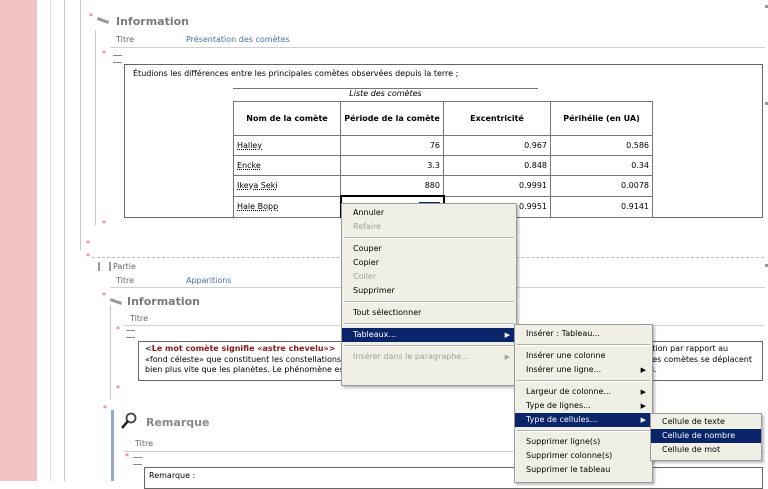 Image resolution: width=768 pixels, height=489 pixels. I want to click on menu-item-type-lignes: Type de lignes... ▶, so click(583, 406).